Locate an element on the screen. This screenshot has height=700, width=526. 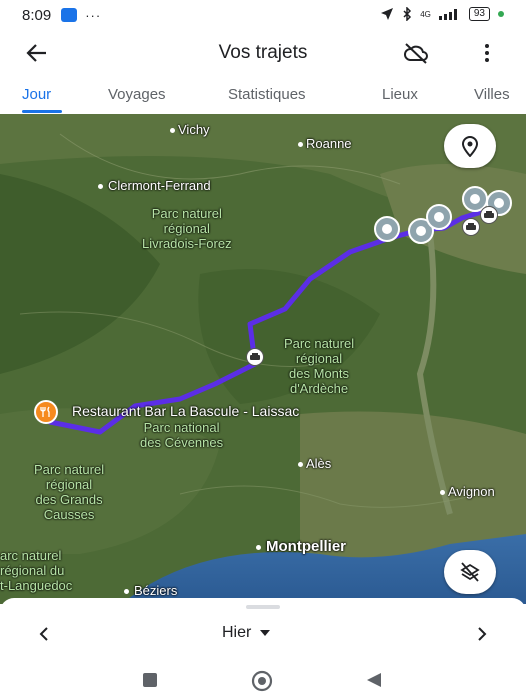
park-label-line: d'Ardèche is located at coordinates (319, 388).